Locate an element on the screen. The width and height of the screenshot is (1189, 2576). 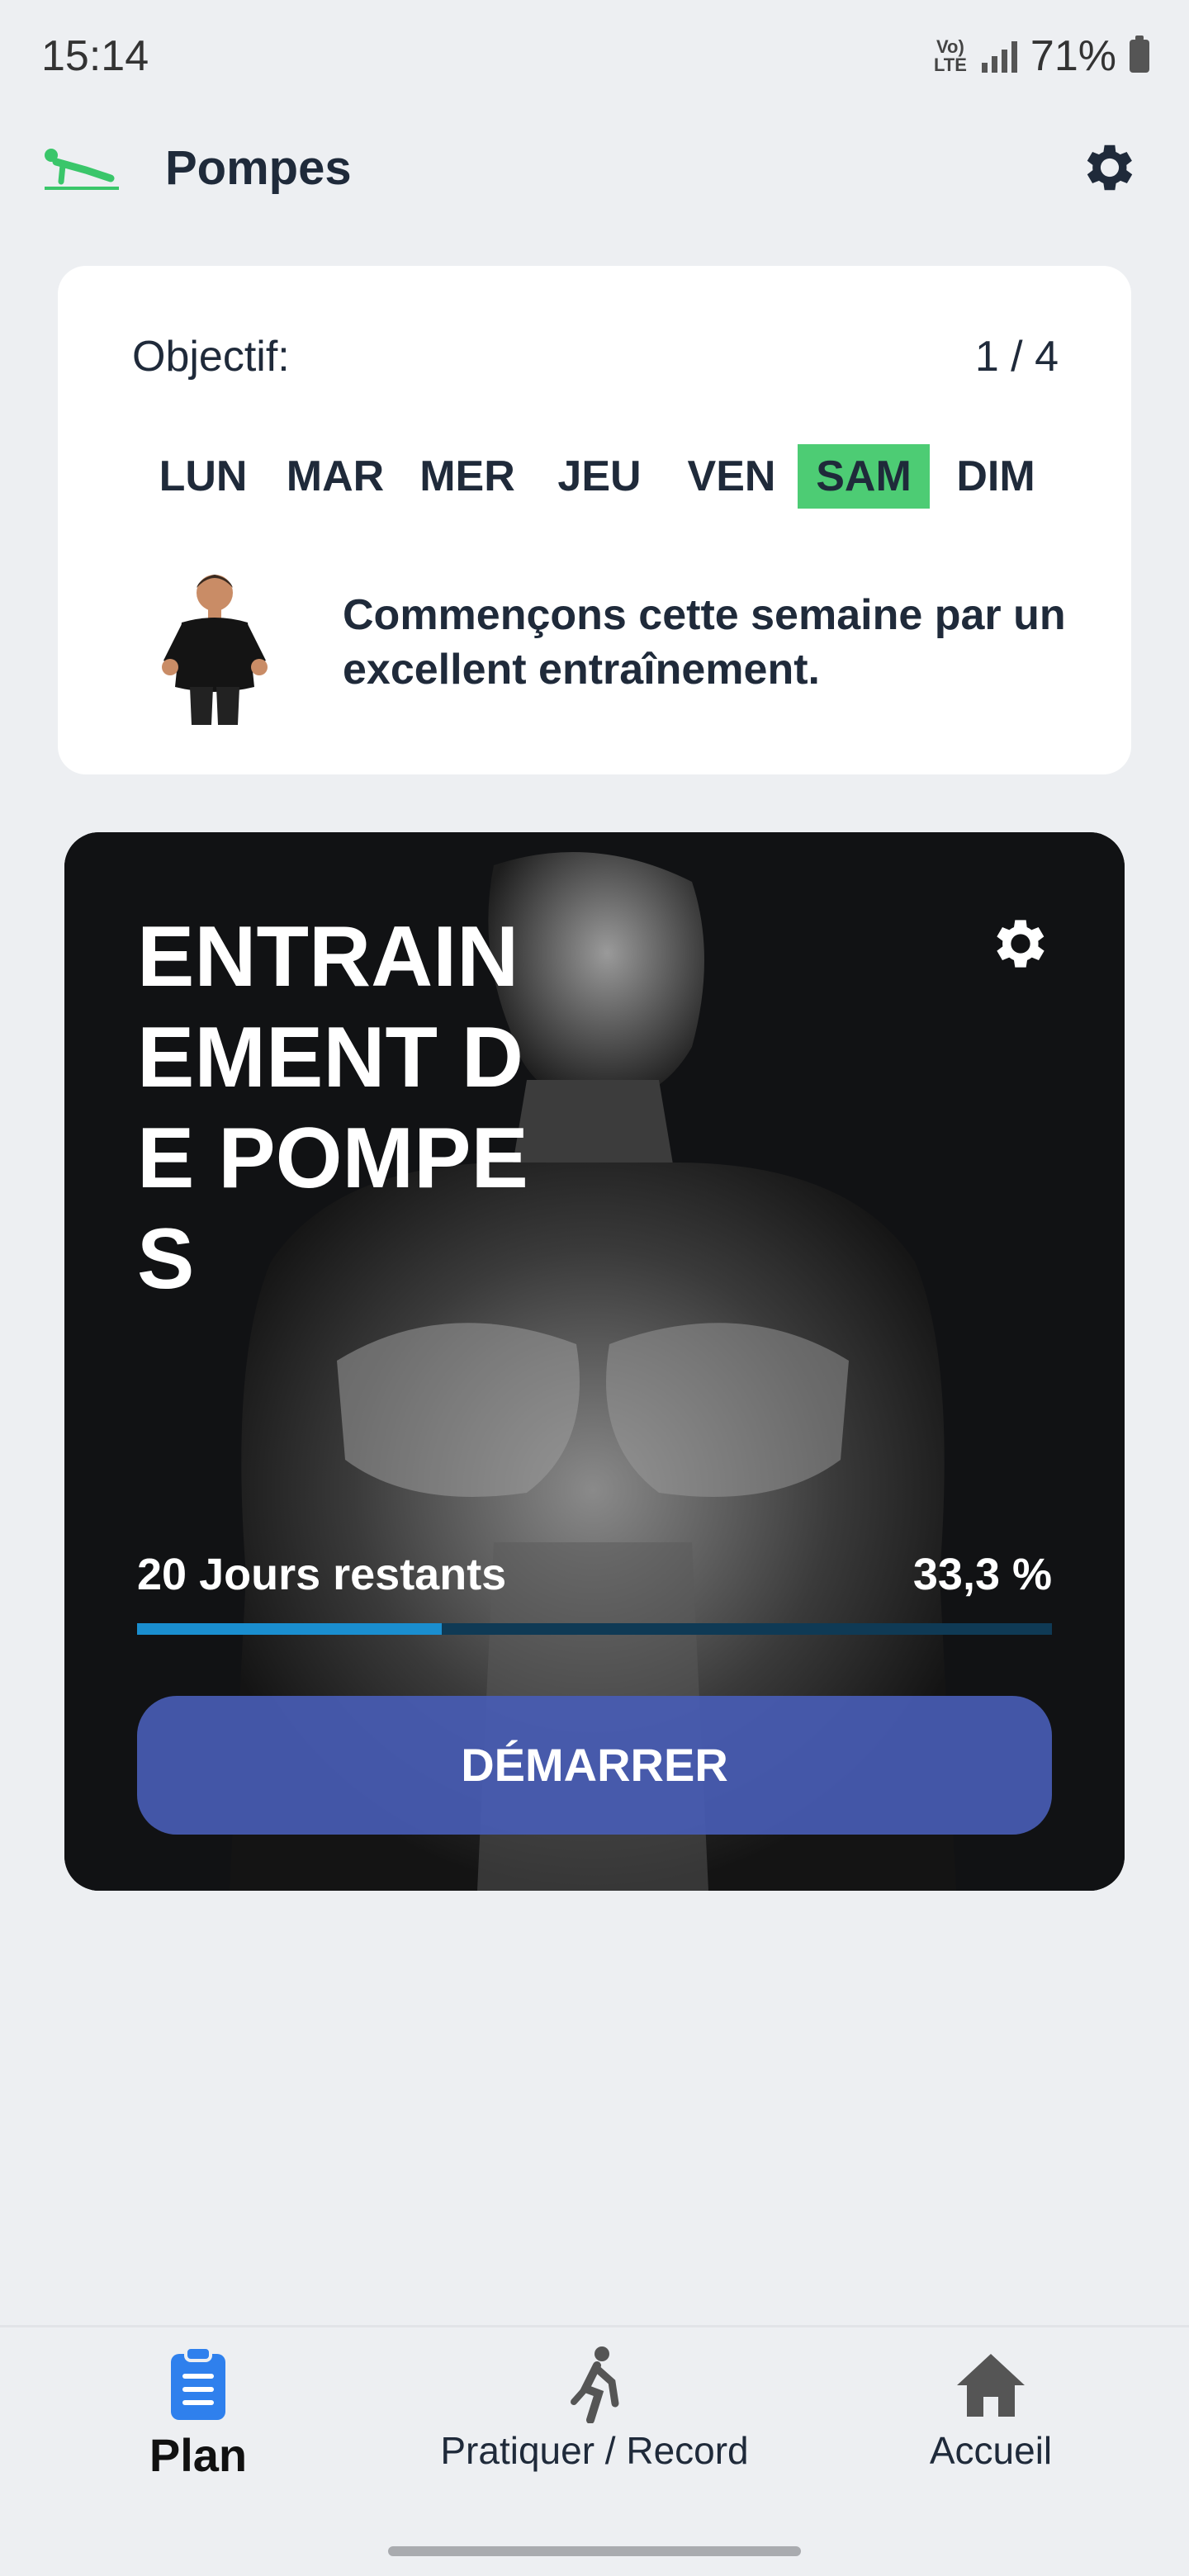
exercise-icon is located at coordinates (595, 2384).